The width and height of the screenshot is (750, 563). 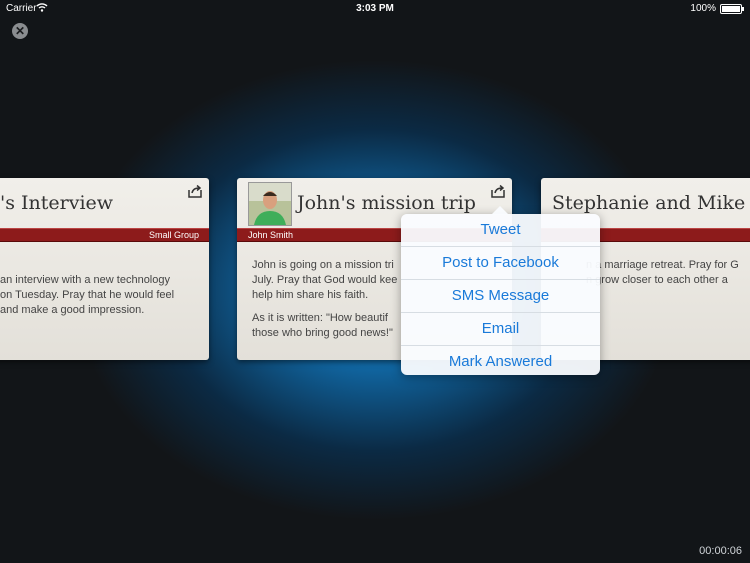 I want to click on close-icon: ✕, so click(x=20, y=31).